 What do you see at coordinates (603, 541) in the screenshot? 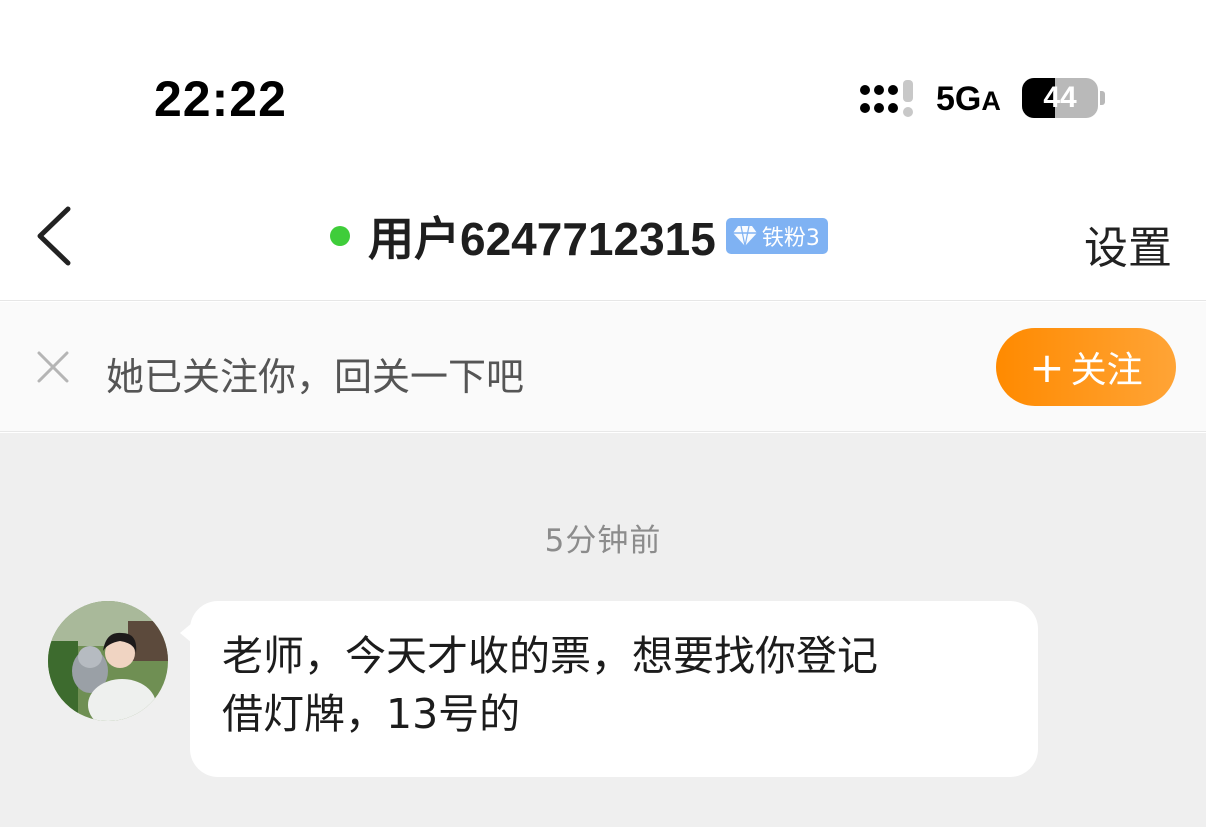
I see `message-timestamp: 5分钟前` at bounding box center [603, 541].